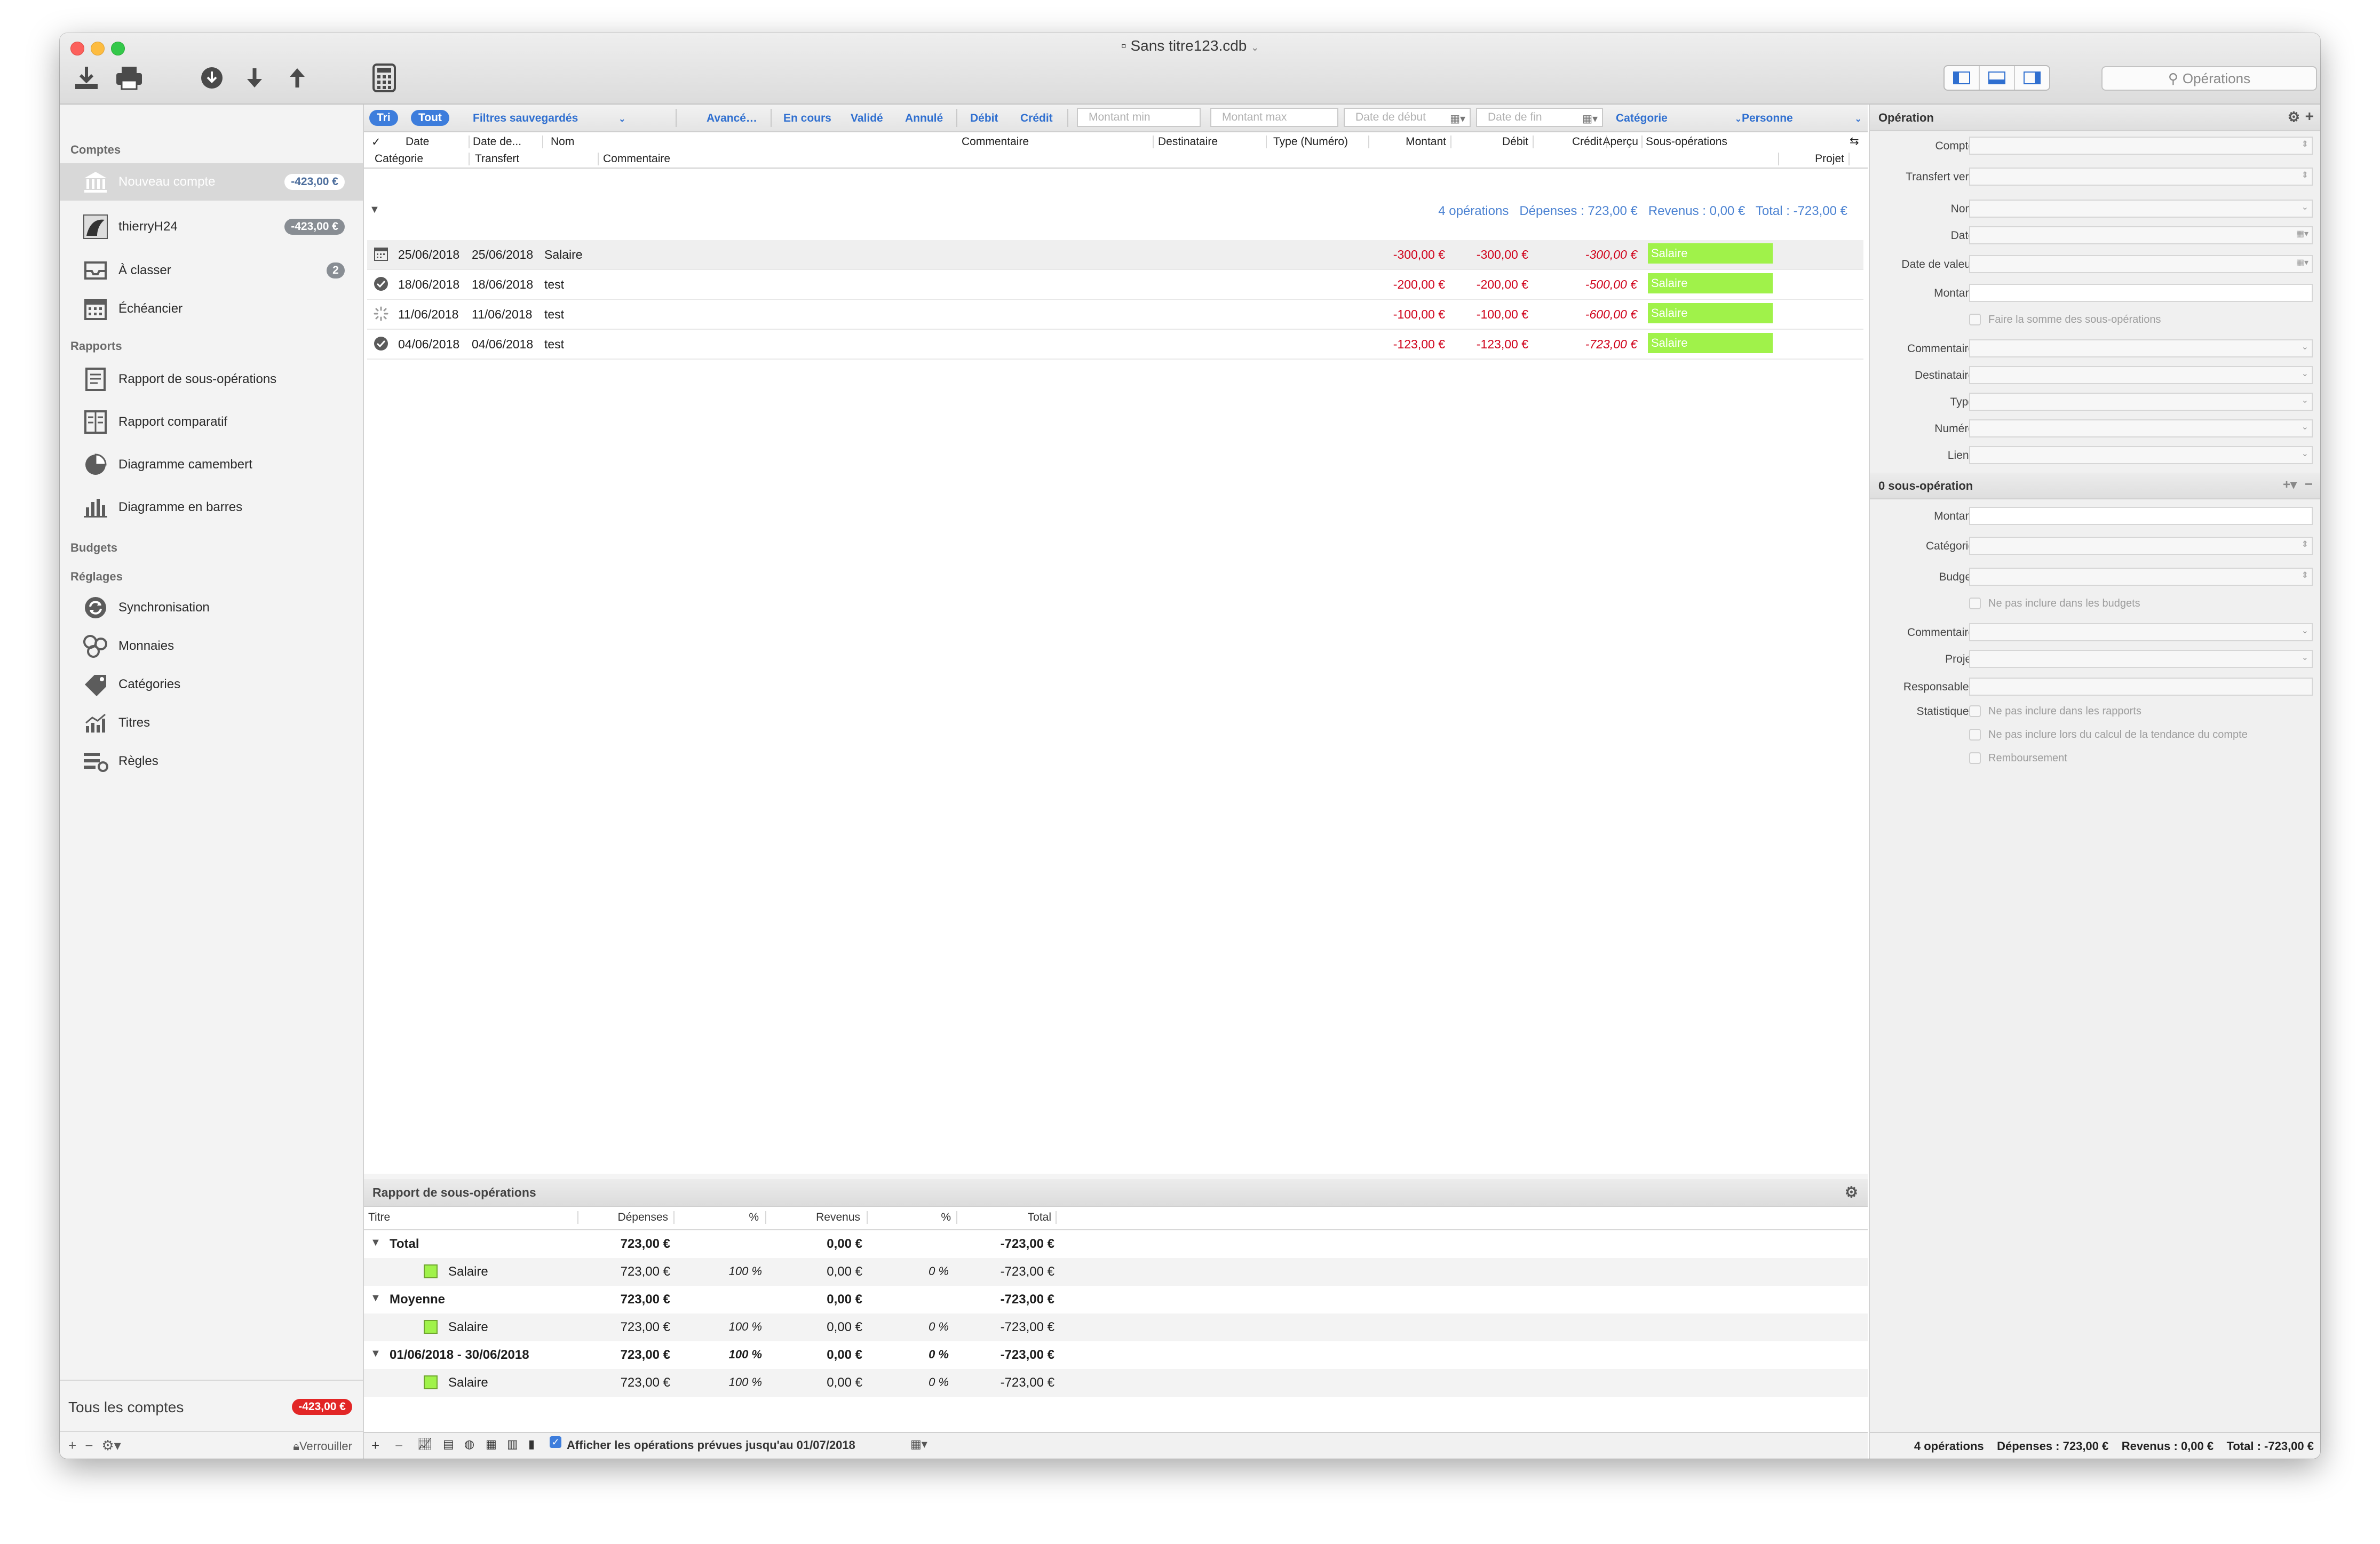  What do you see at coordinates (129, 78) in the screenshot?
I see `print-icon` at bounding box center [129, 78].